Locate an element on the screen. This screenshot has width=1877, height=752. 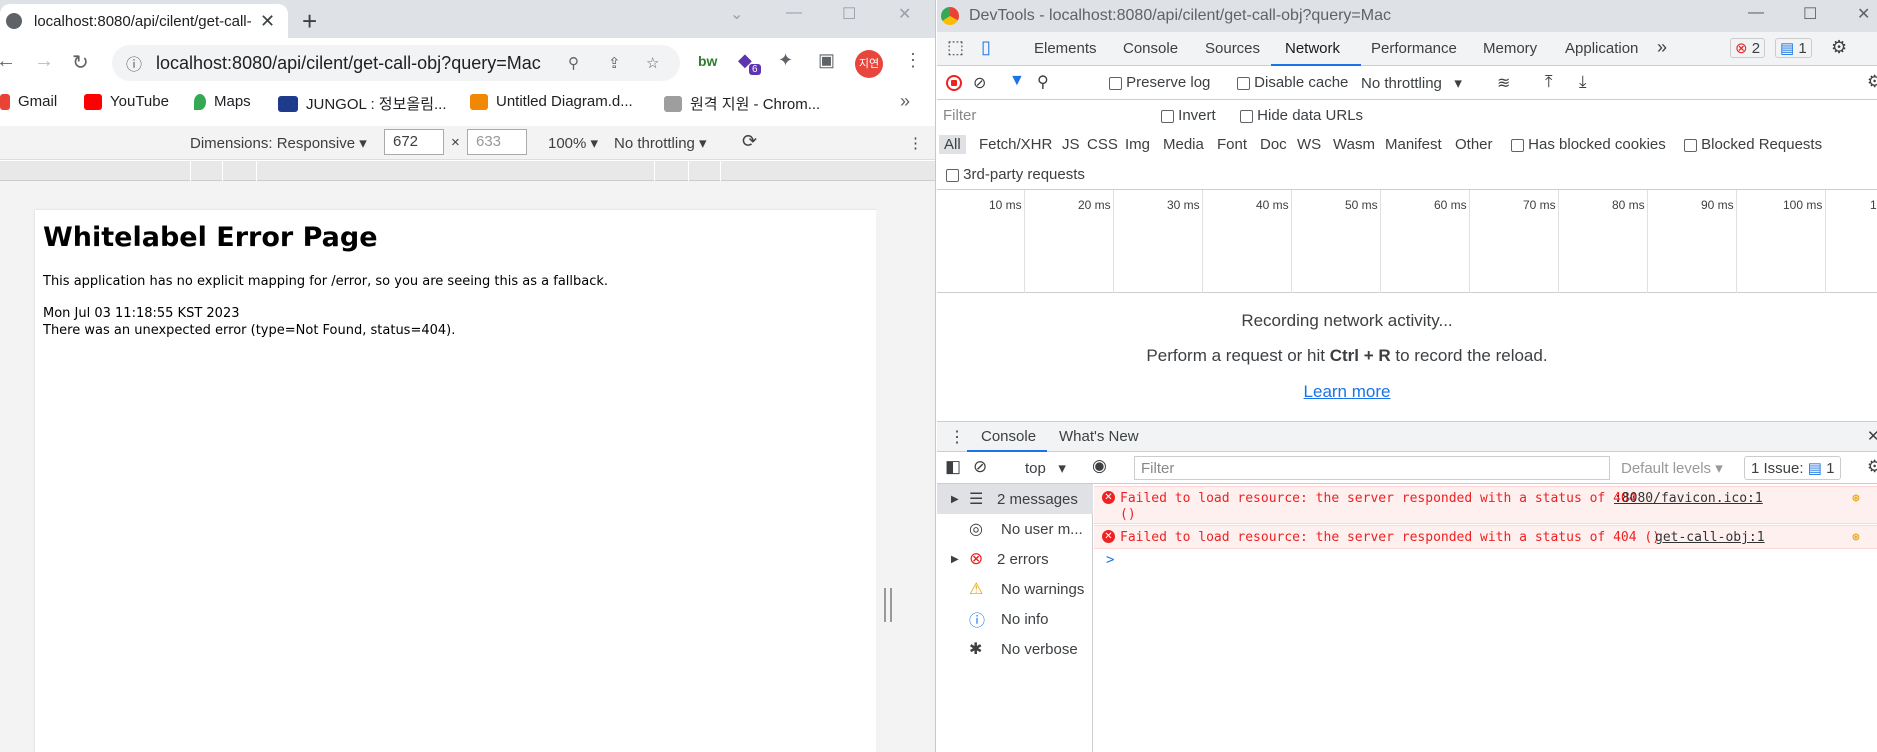
new-tab-button: + is located at coordinates (309, 21).